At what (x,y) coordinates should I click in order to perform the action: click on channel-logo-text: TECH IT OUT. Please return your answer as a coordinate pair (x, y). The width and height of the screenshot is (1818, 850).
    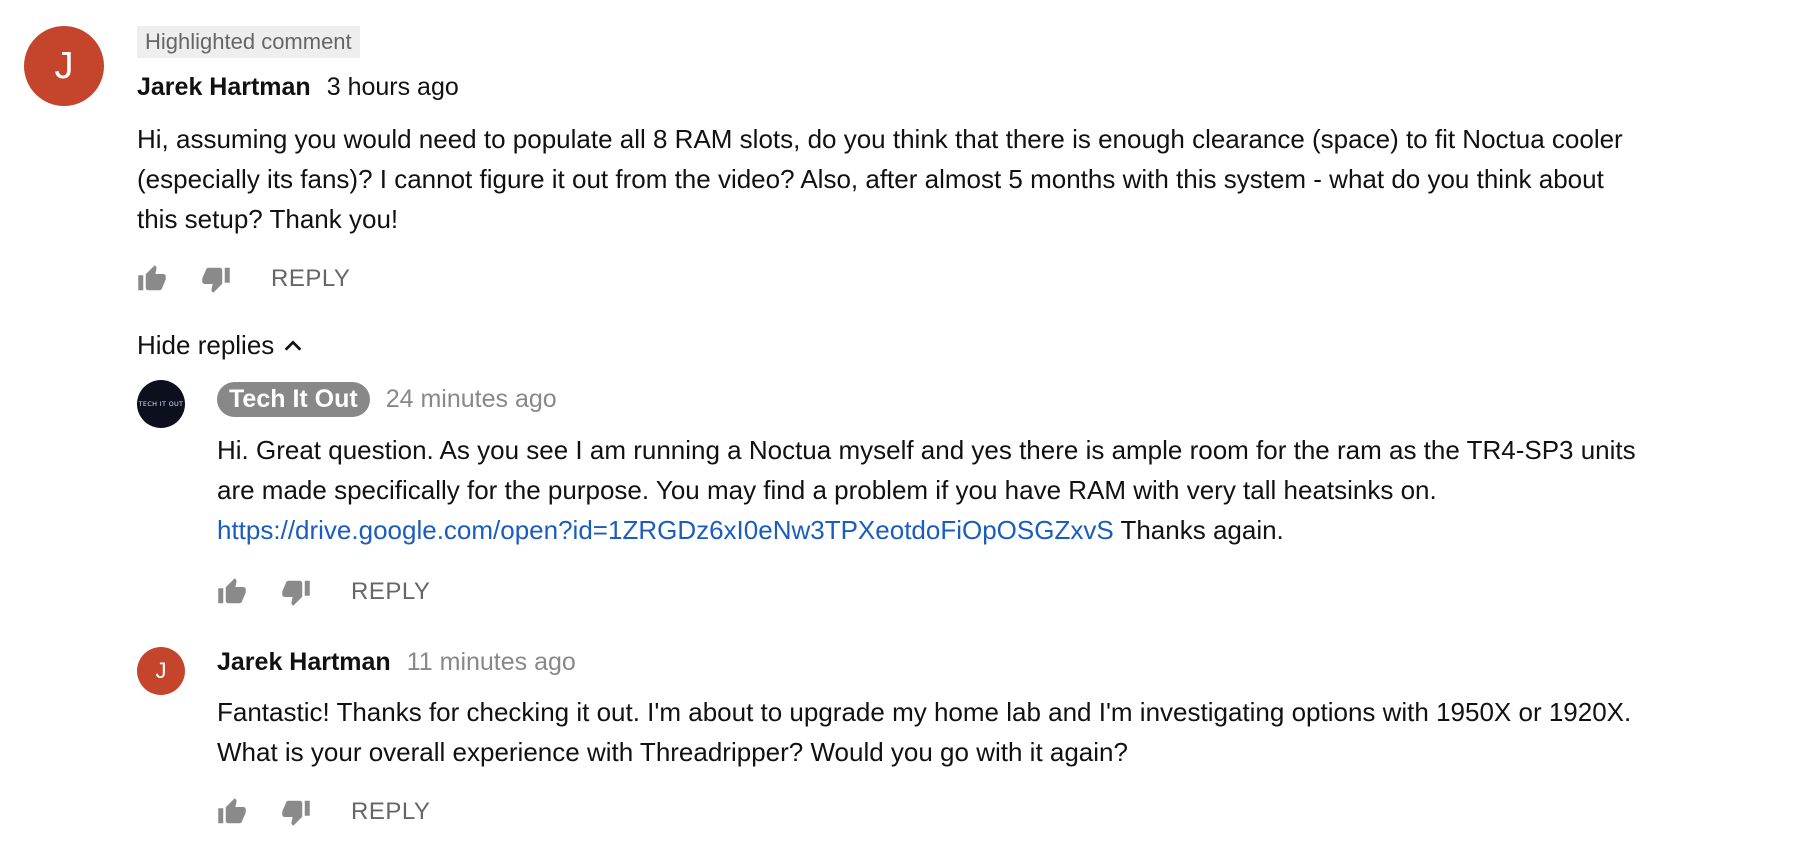
    Looking at the image, I should click on (161, 404).